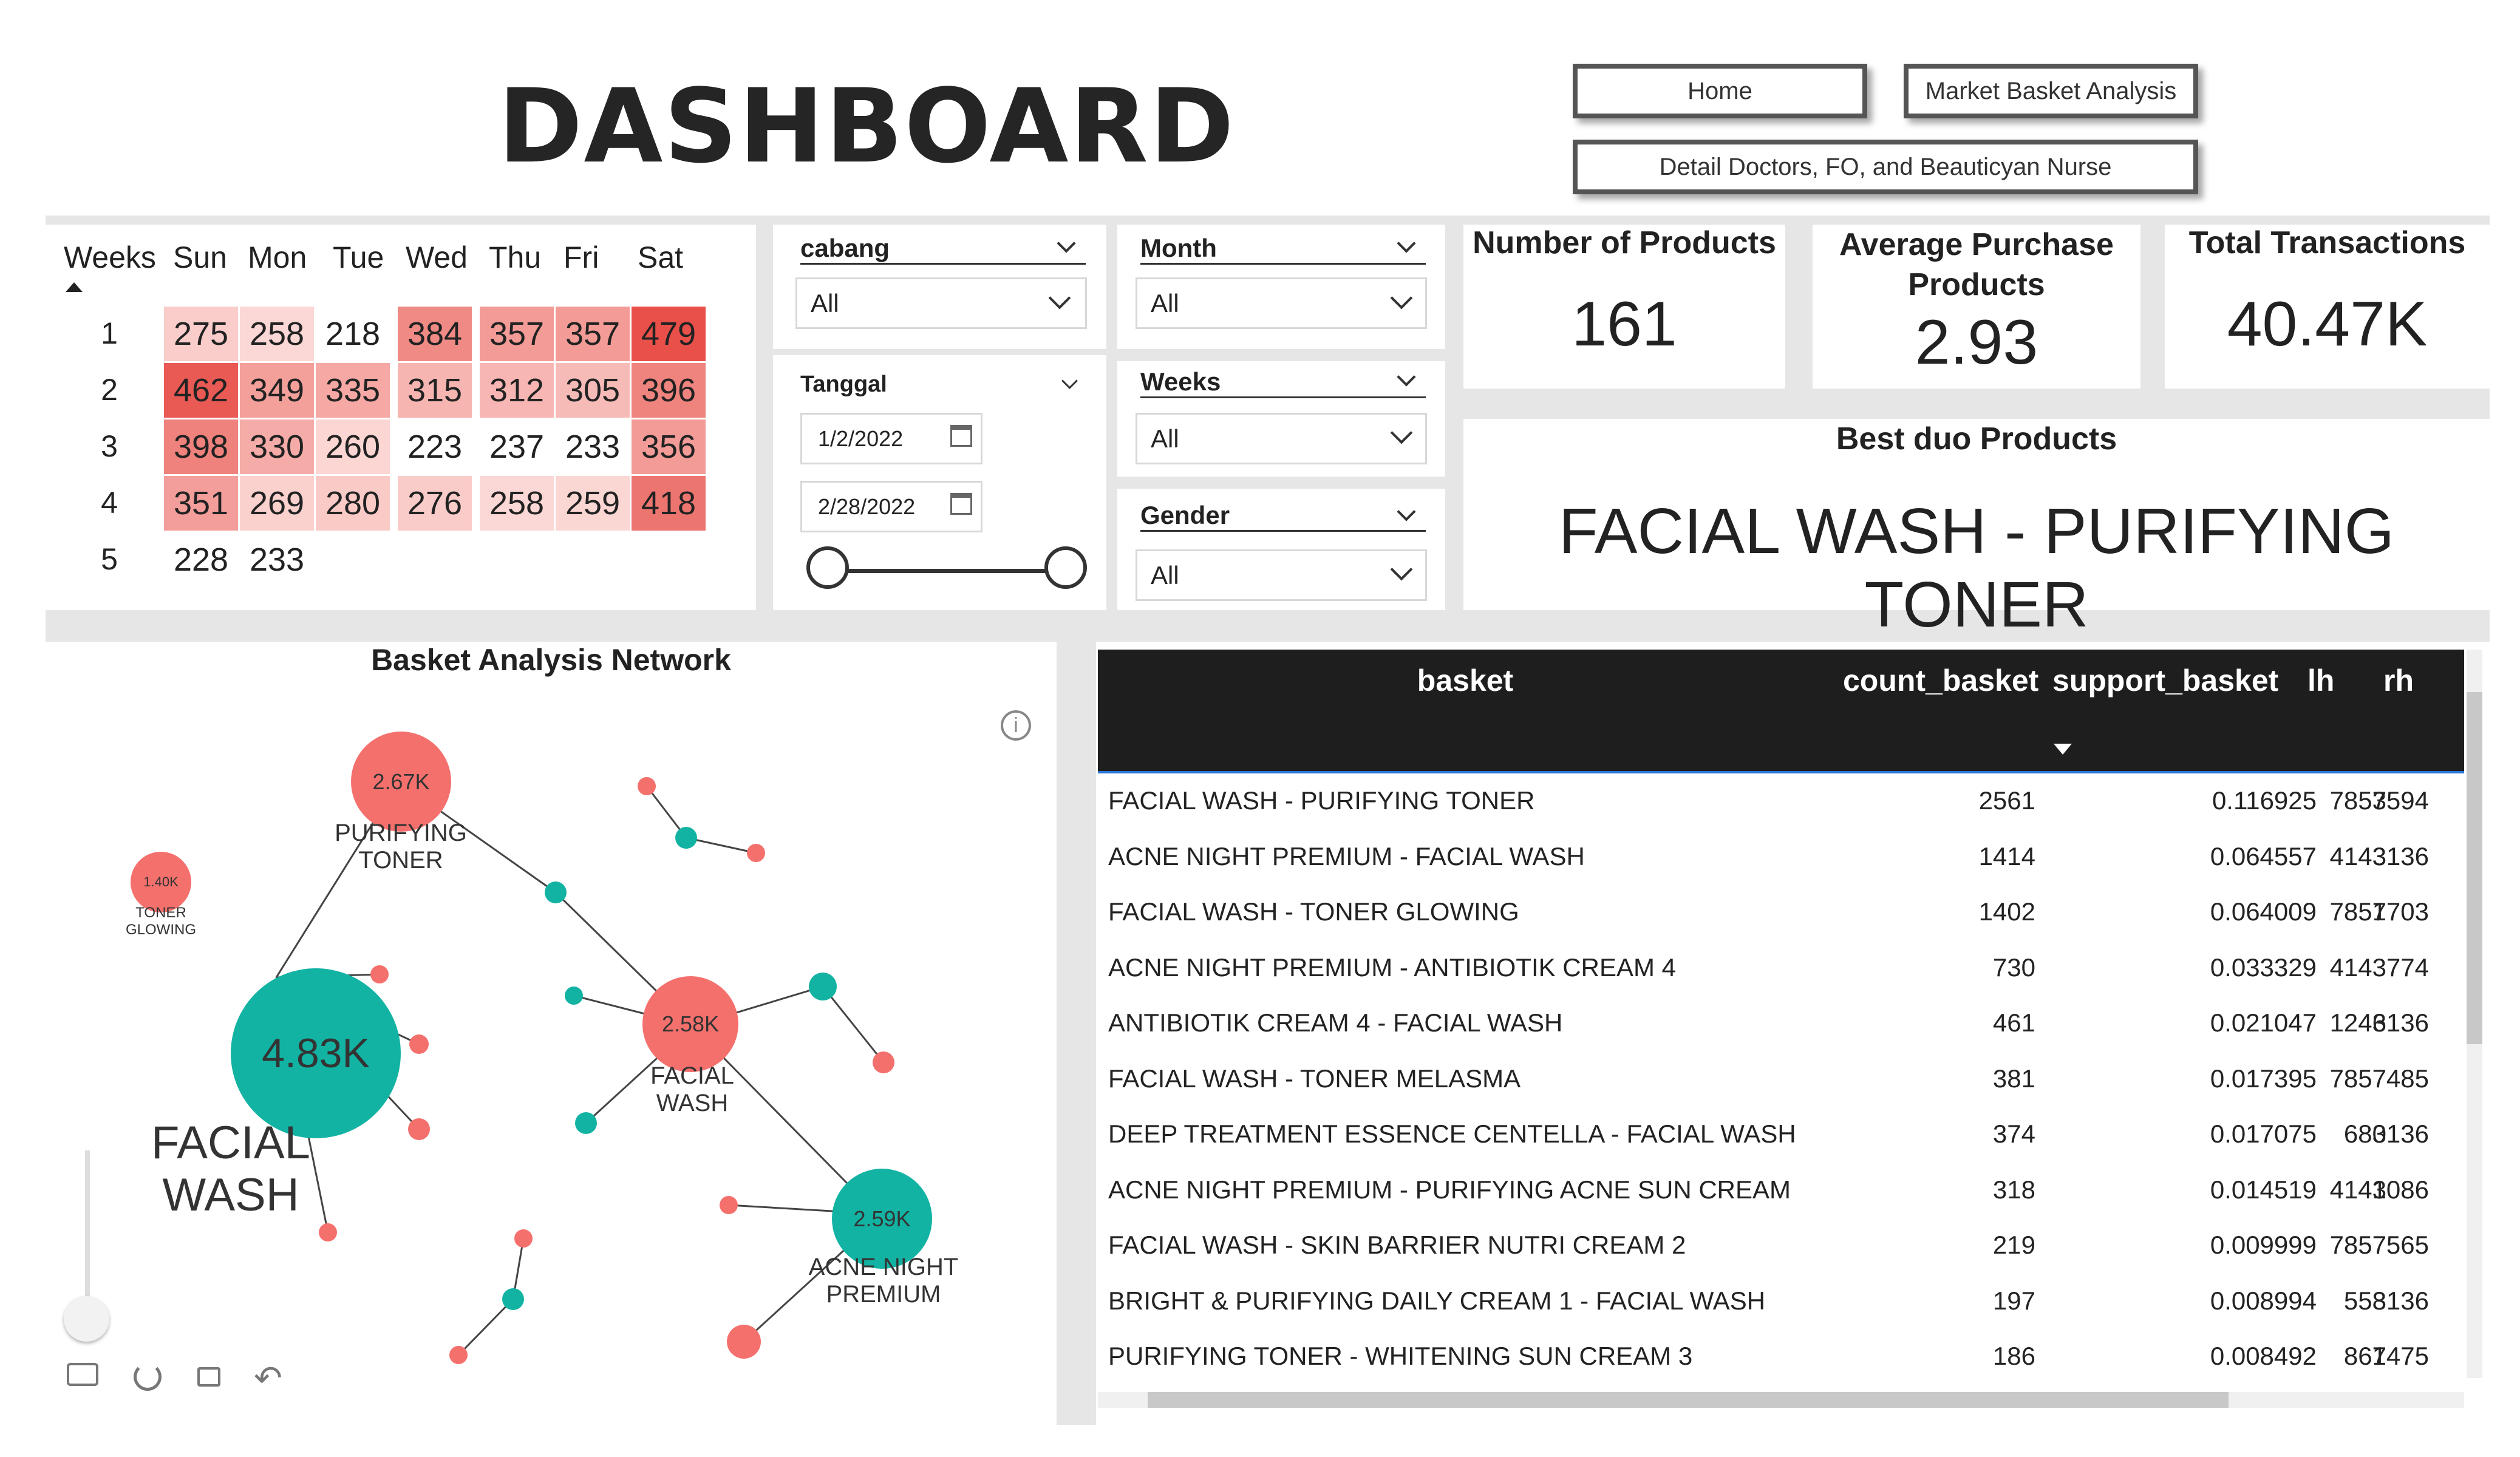 This screenshot has width=2520, height=1457. Describe the element at coordinates (2320, 680) in the screenshot. I see `column-header-lh: lh` at that location.